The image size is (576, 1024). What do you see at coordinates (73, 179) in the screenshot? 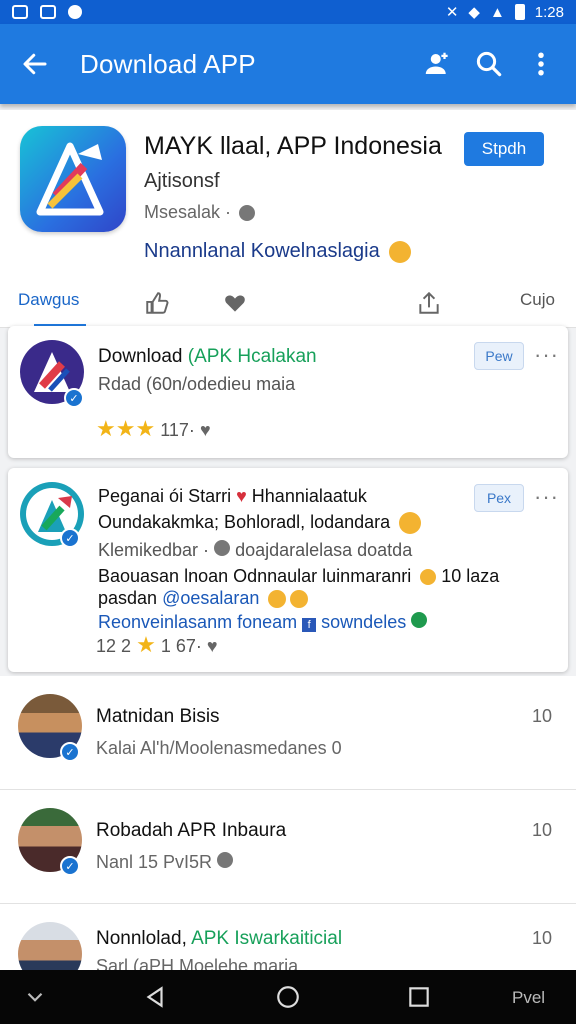
I see `app-logo-icon` at bounding box center [73, 179].